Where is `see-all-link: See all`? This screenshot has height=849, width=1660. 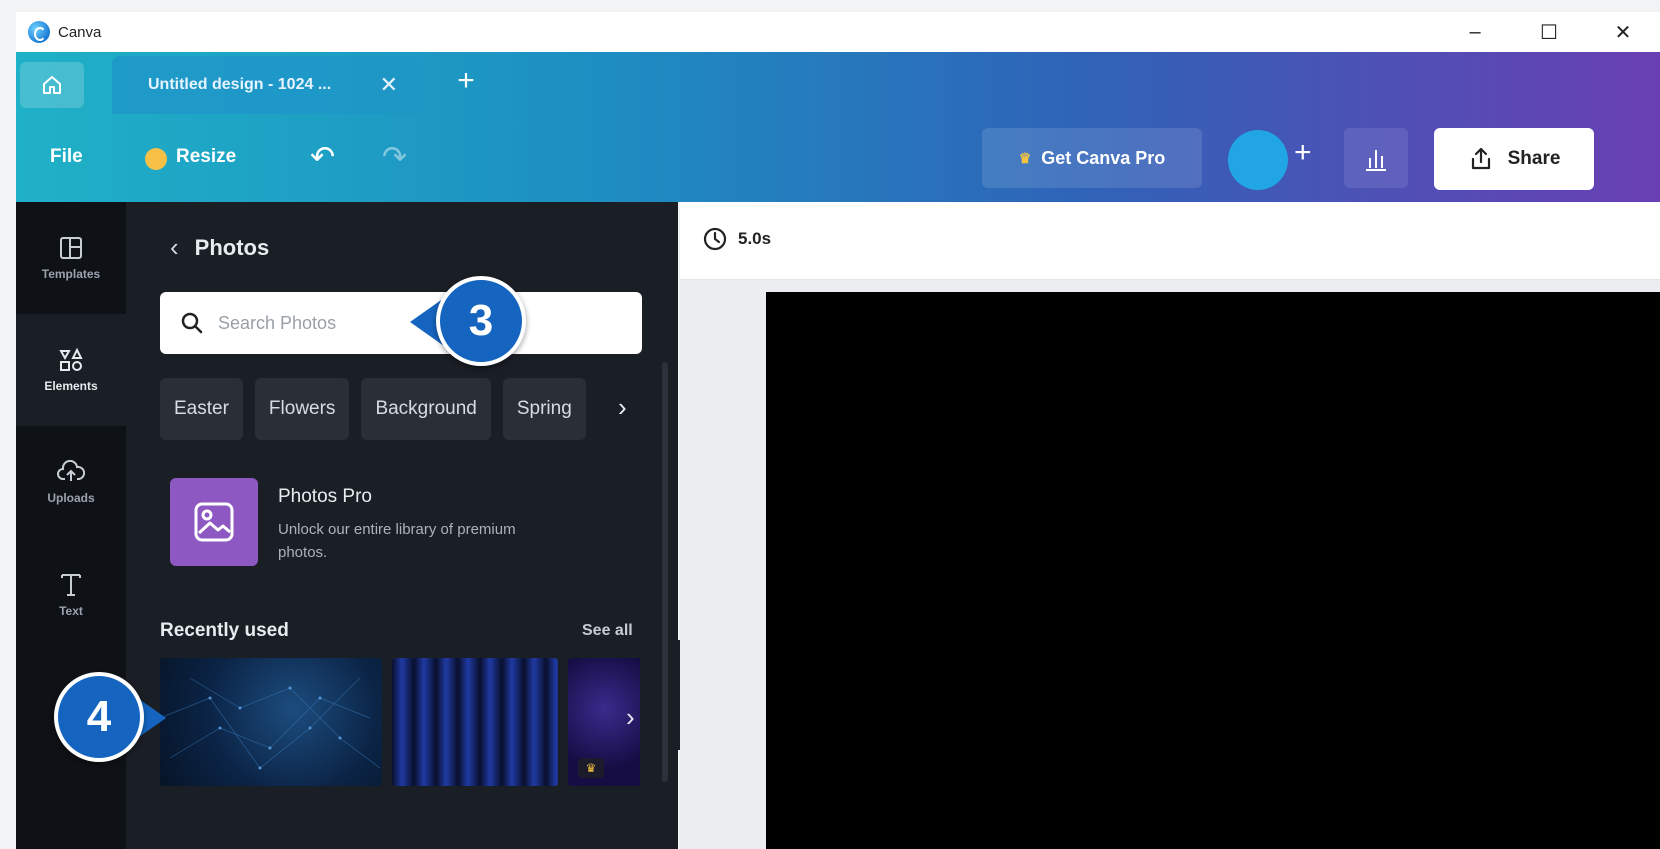 see-all-link: See all is located at coordinates (607, 631).